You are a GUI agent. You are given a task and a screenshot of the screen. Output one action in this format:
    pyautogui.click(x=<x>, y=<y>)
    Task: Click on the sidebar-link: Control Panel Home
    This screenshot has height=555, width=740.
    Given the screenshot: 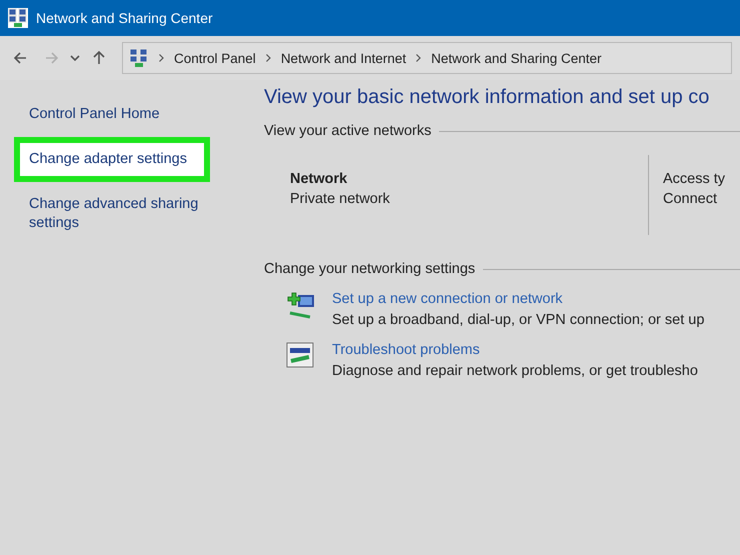 What is the action you would take?
    pyautogui.click(x=118, y=114)
    